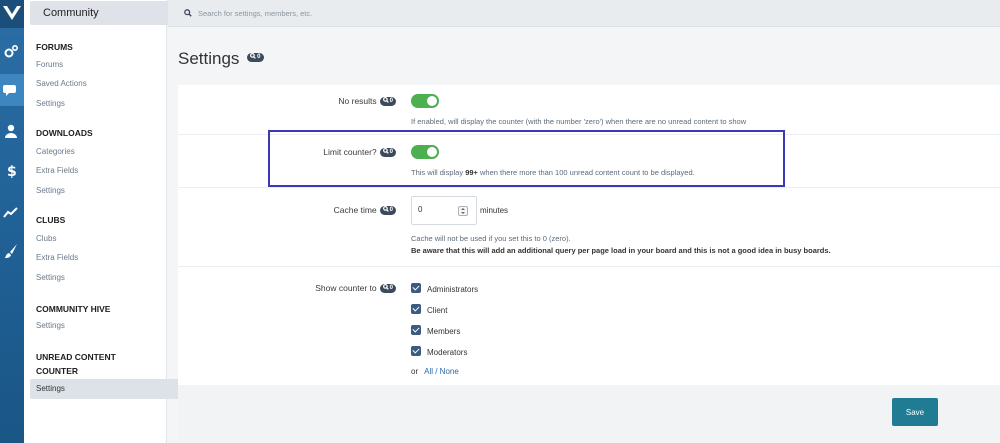 This screenshot has height=443, width=1000. Describe the element at coordinates (107, 389) in the screenshot. I see `sidebar-item-counter-settings: Settings` at that location.